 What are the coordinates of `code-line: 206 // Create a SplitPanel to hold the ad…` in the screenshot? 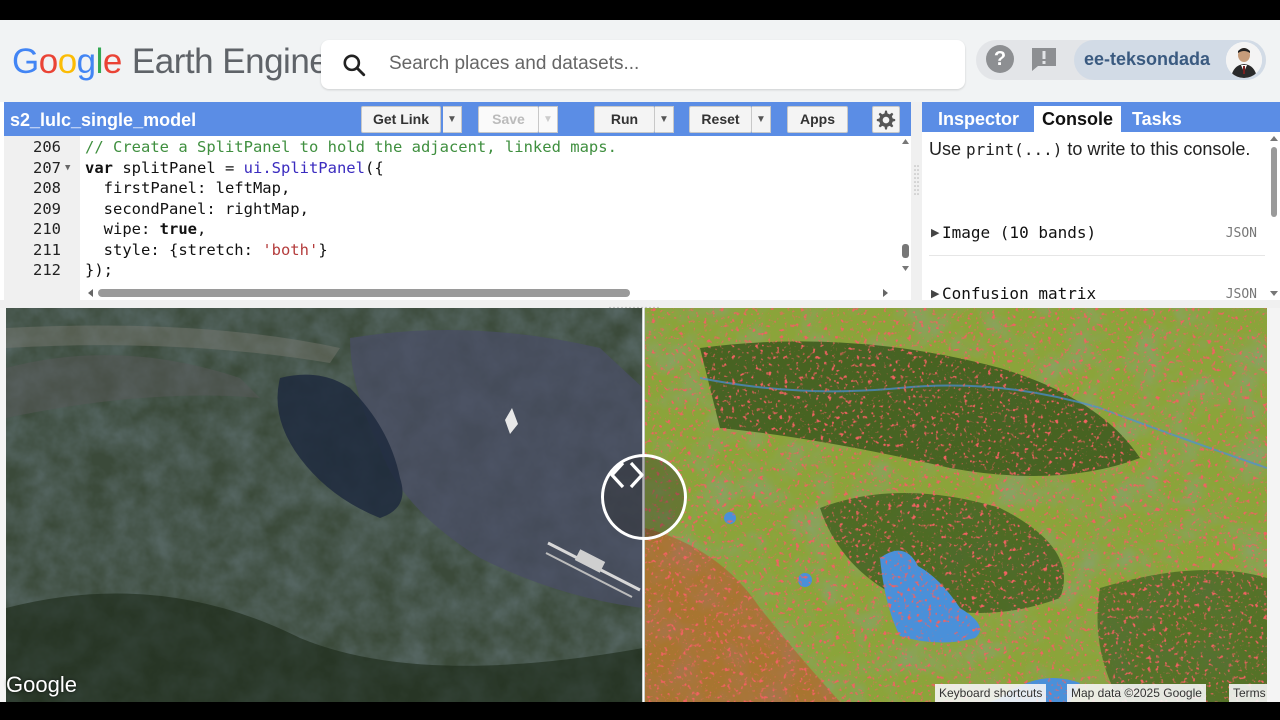 It's located at (451, 147).